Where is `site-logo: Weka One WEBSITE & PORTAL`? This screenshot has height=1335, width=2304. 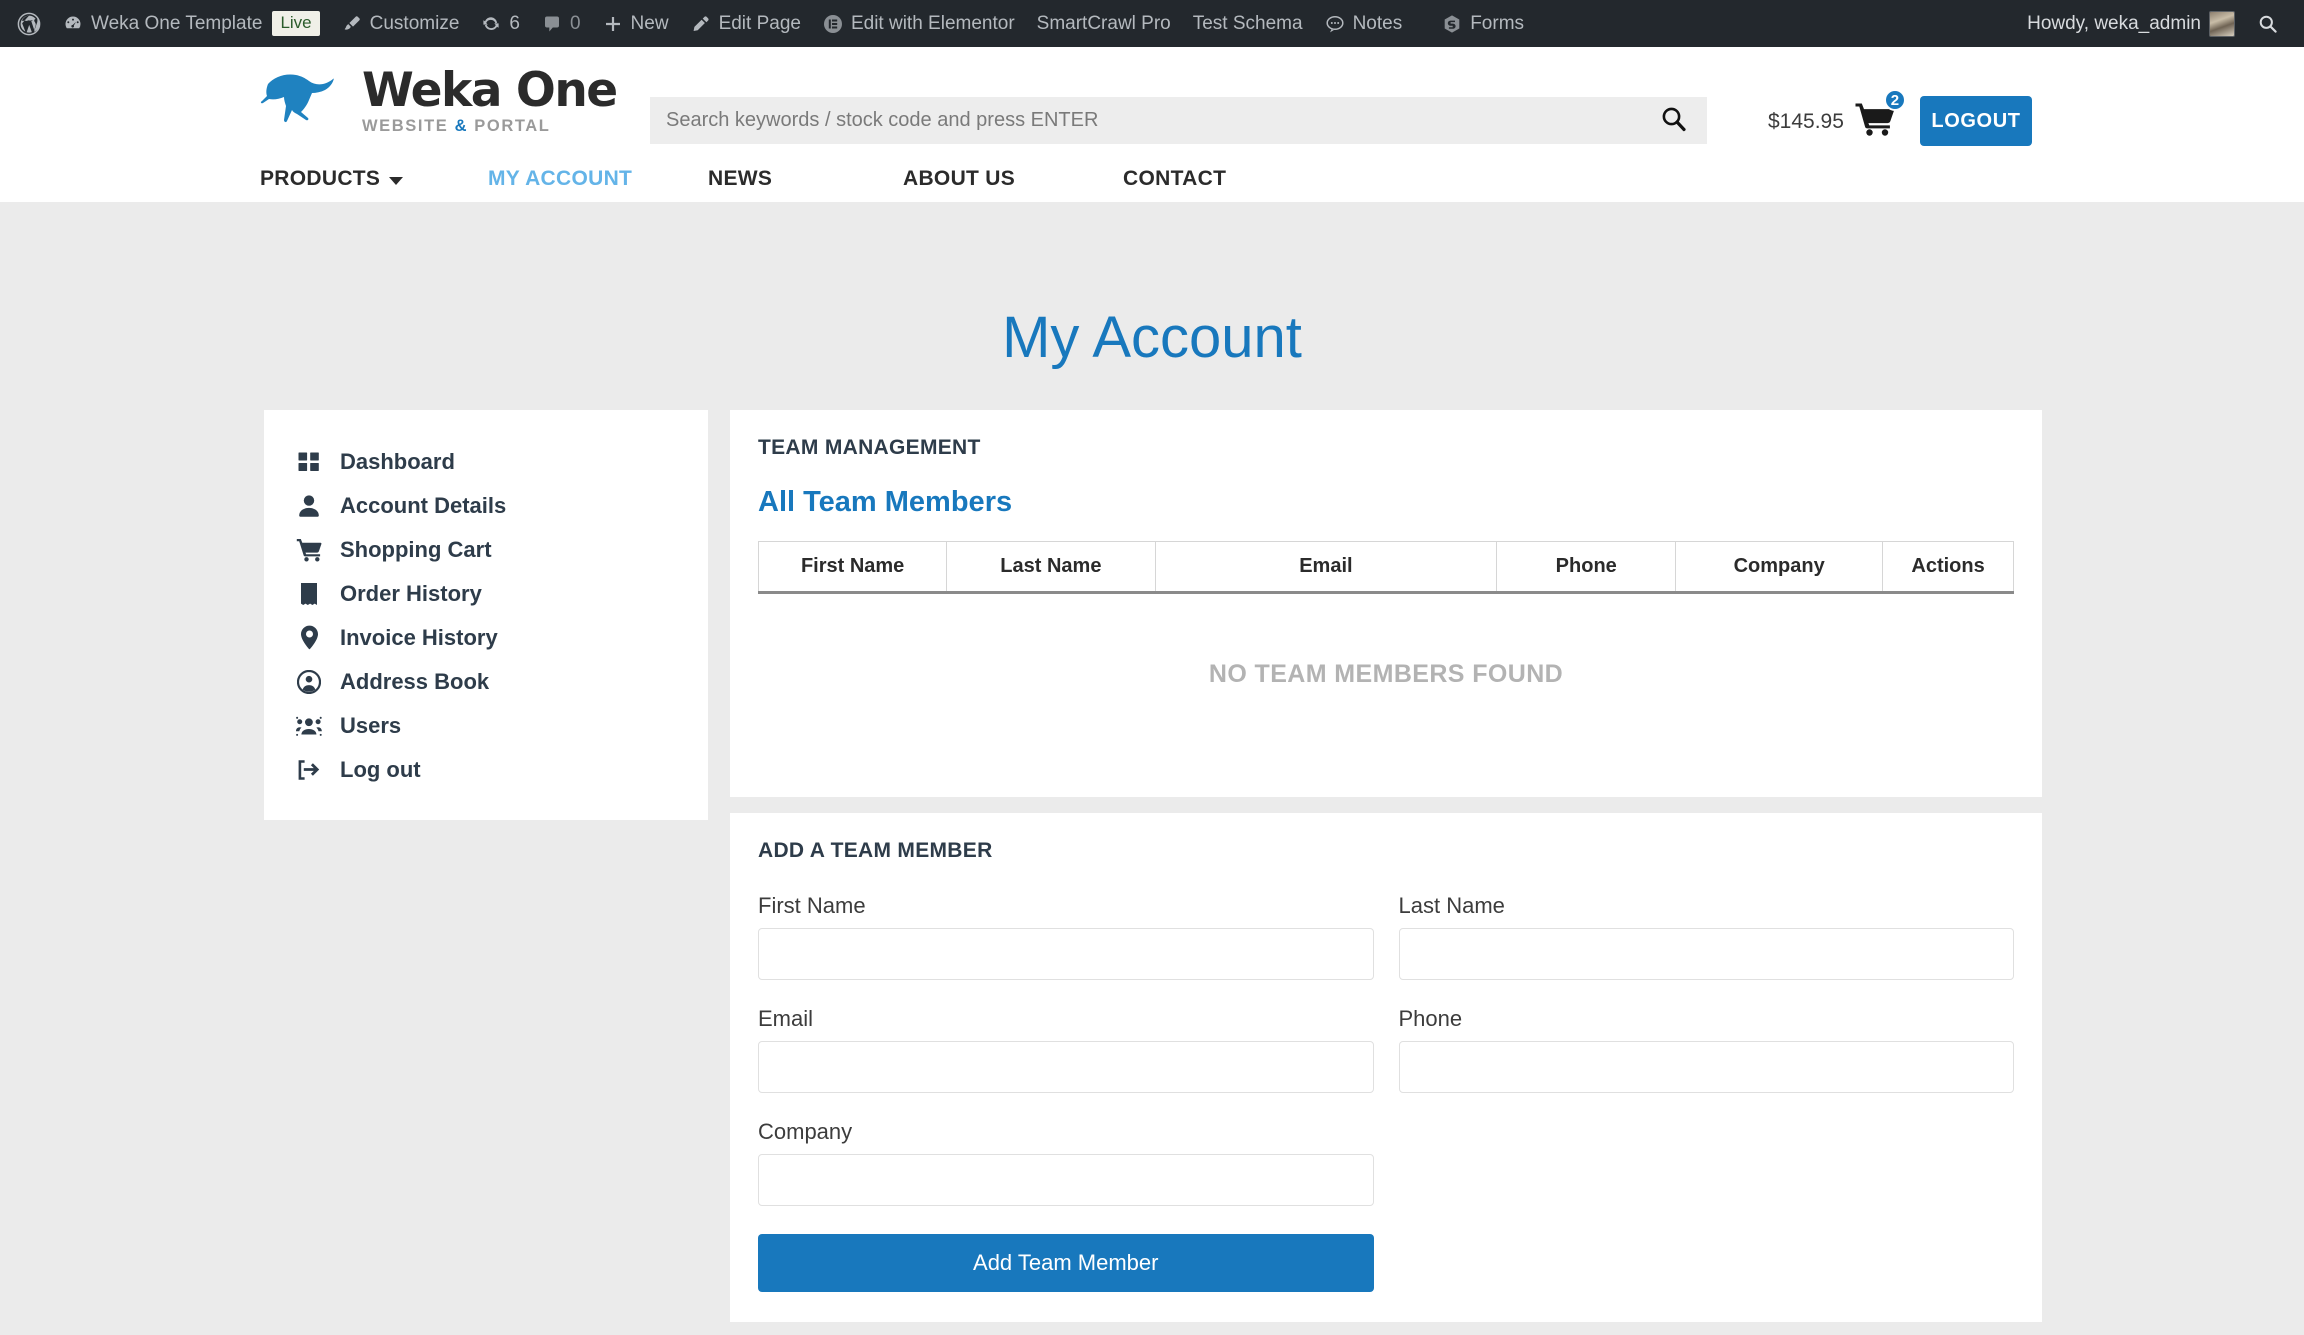 site-logo: Weka One WEBSITE & PORTAL is located at coordinates (439, 100).